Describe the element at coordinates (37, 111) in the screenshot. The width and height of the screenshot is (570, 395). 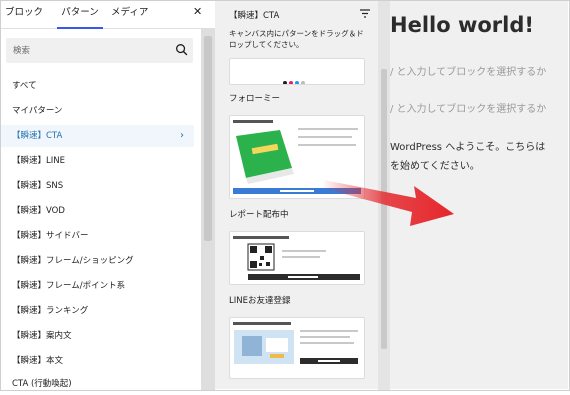
I see `category-label: マイパターン` at that location.